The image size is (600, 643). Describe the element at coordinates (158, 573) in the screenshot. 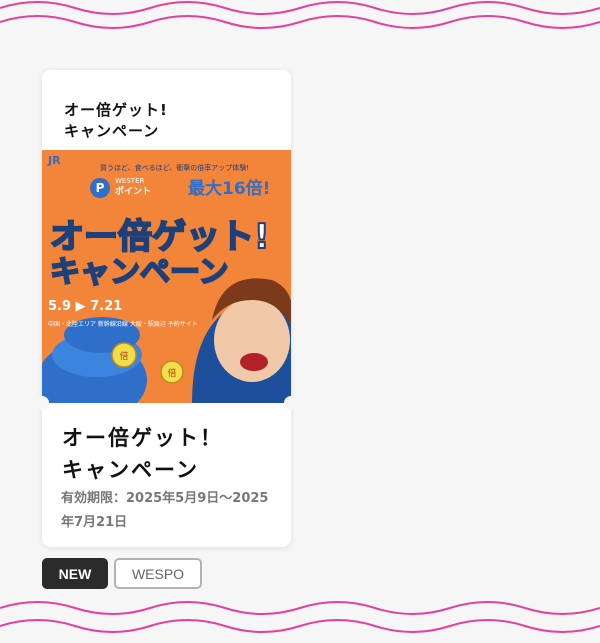

I see `tag-wespo: WESPO` at that location.